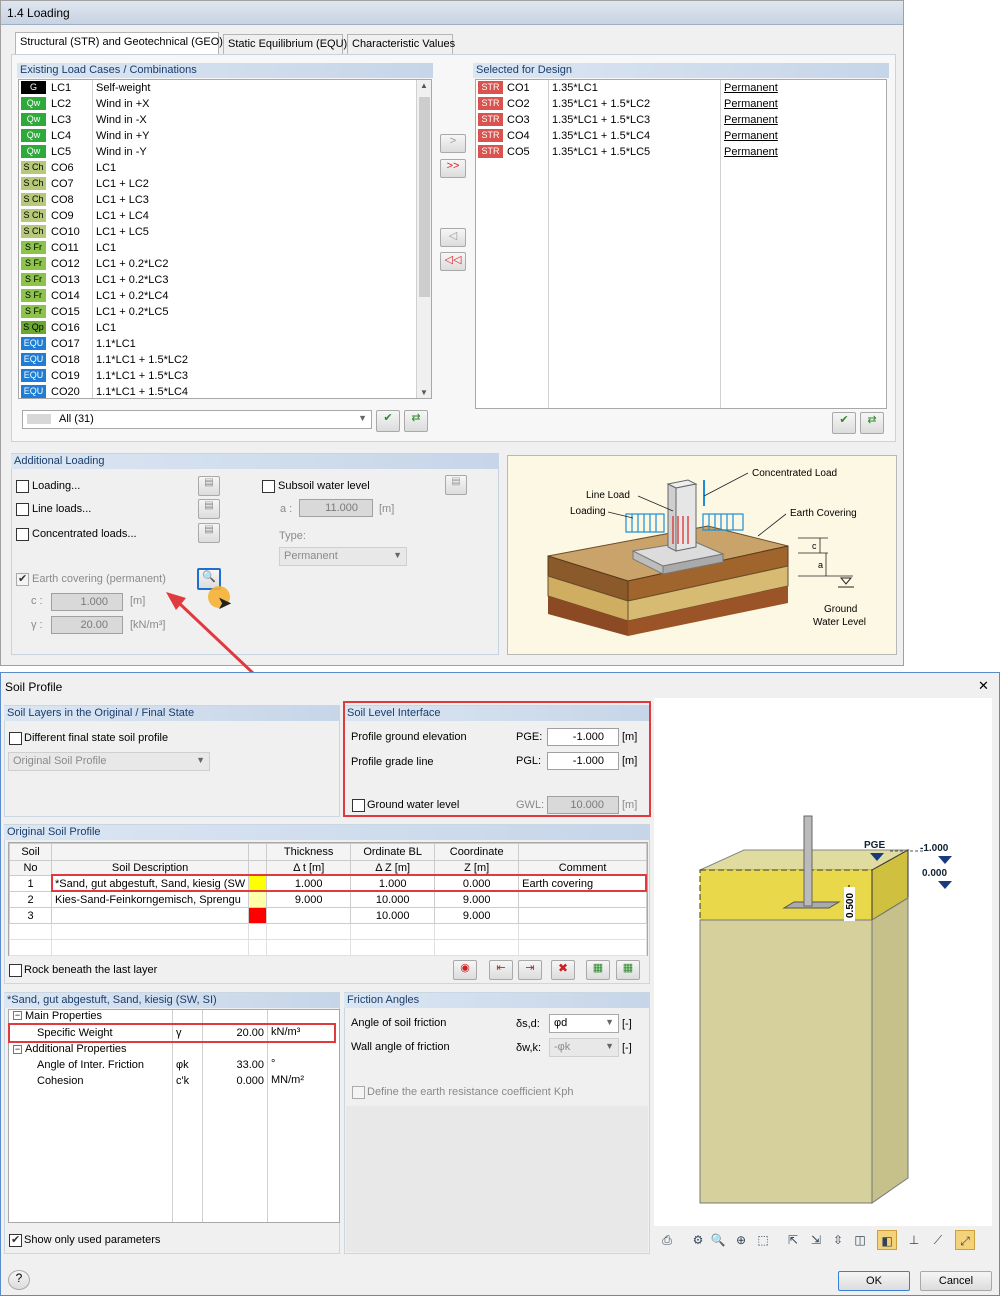  Describe the element at coordinates (456, 485) in the screenshot. I see `edit-subsoil-icon: ▤` at that location.